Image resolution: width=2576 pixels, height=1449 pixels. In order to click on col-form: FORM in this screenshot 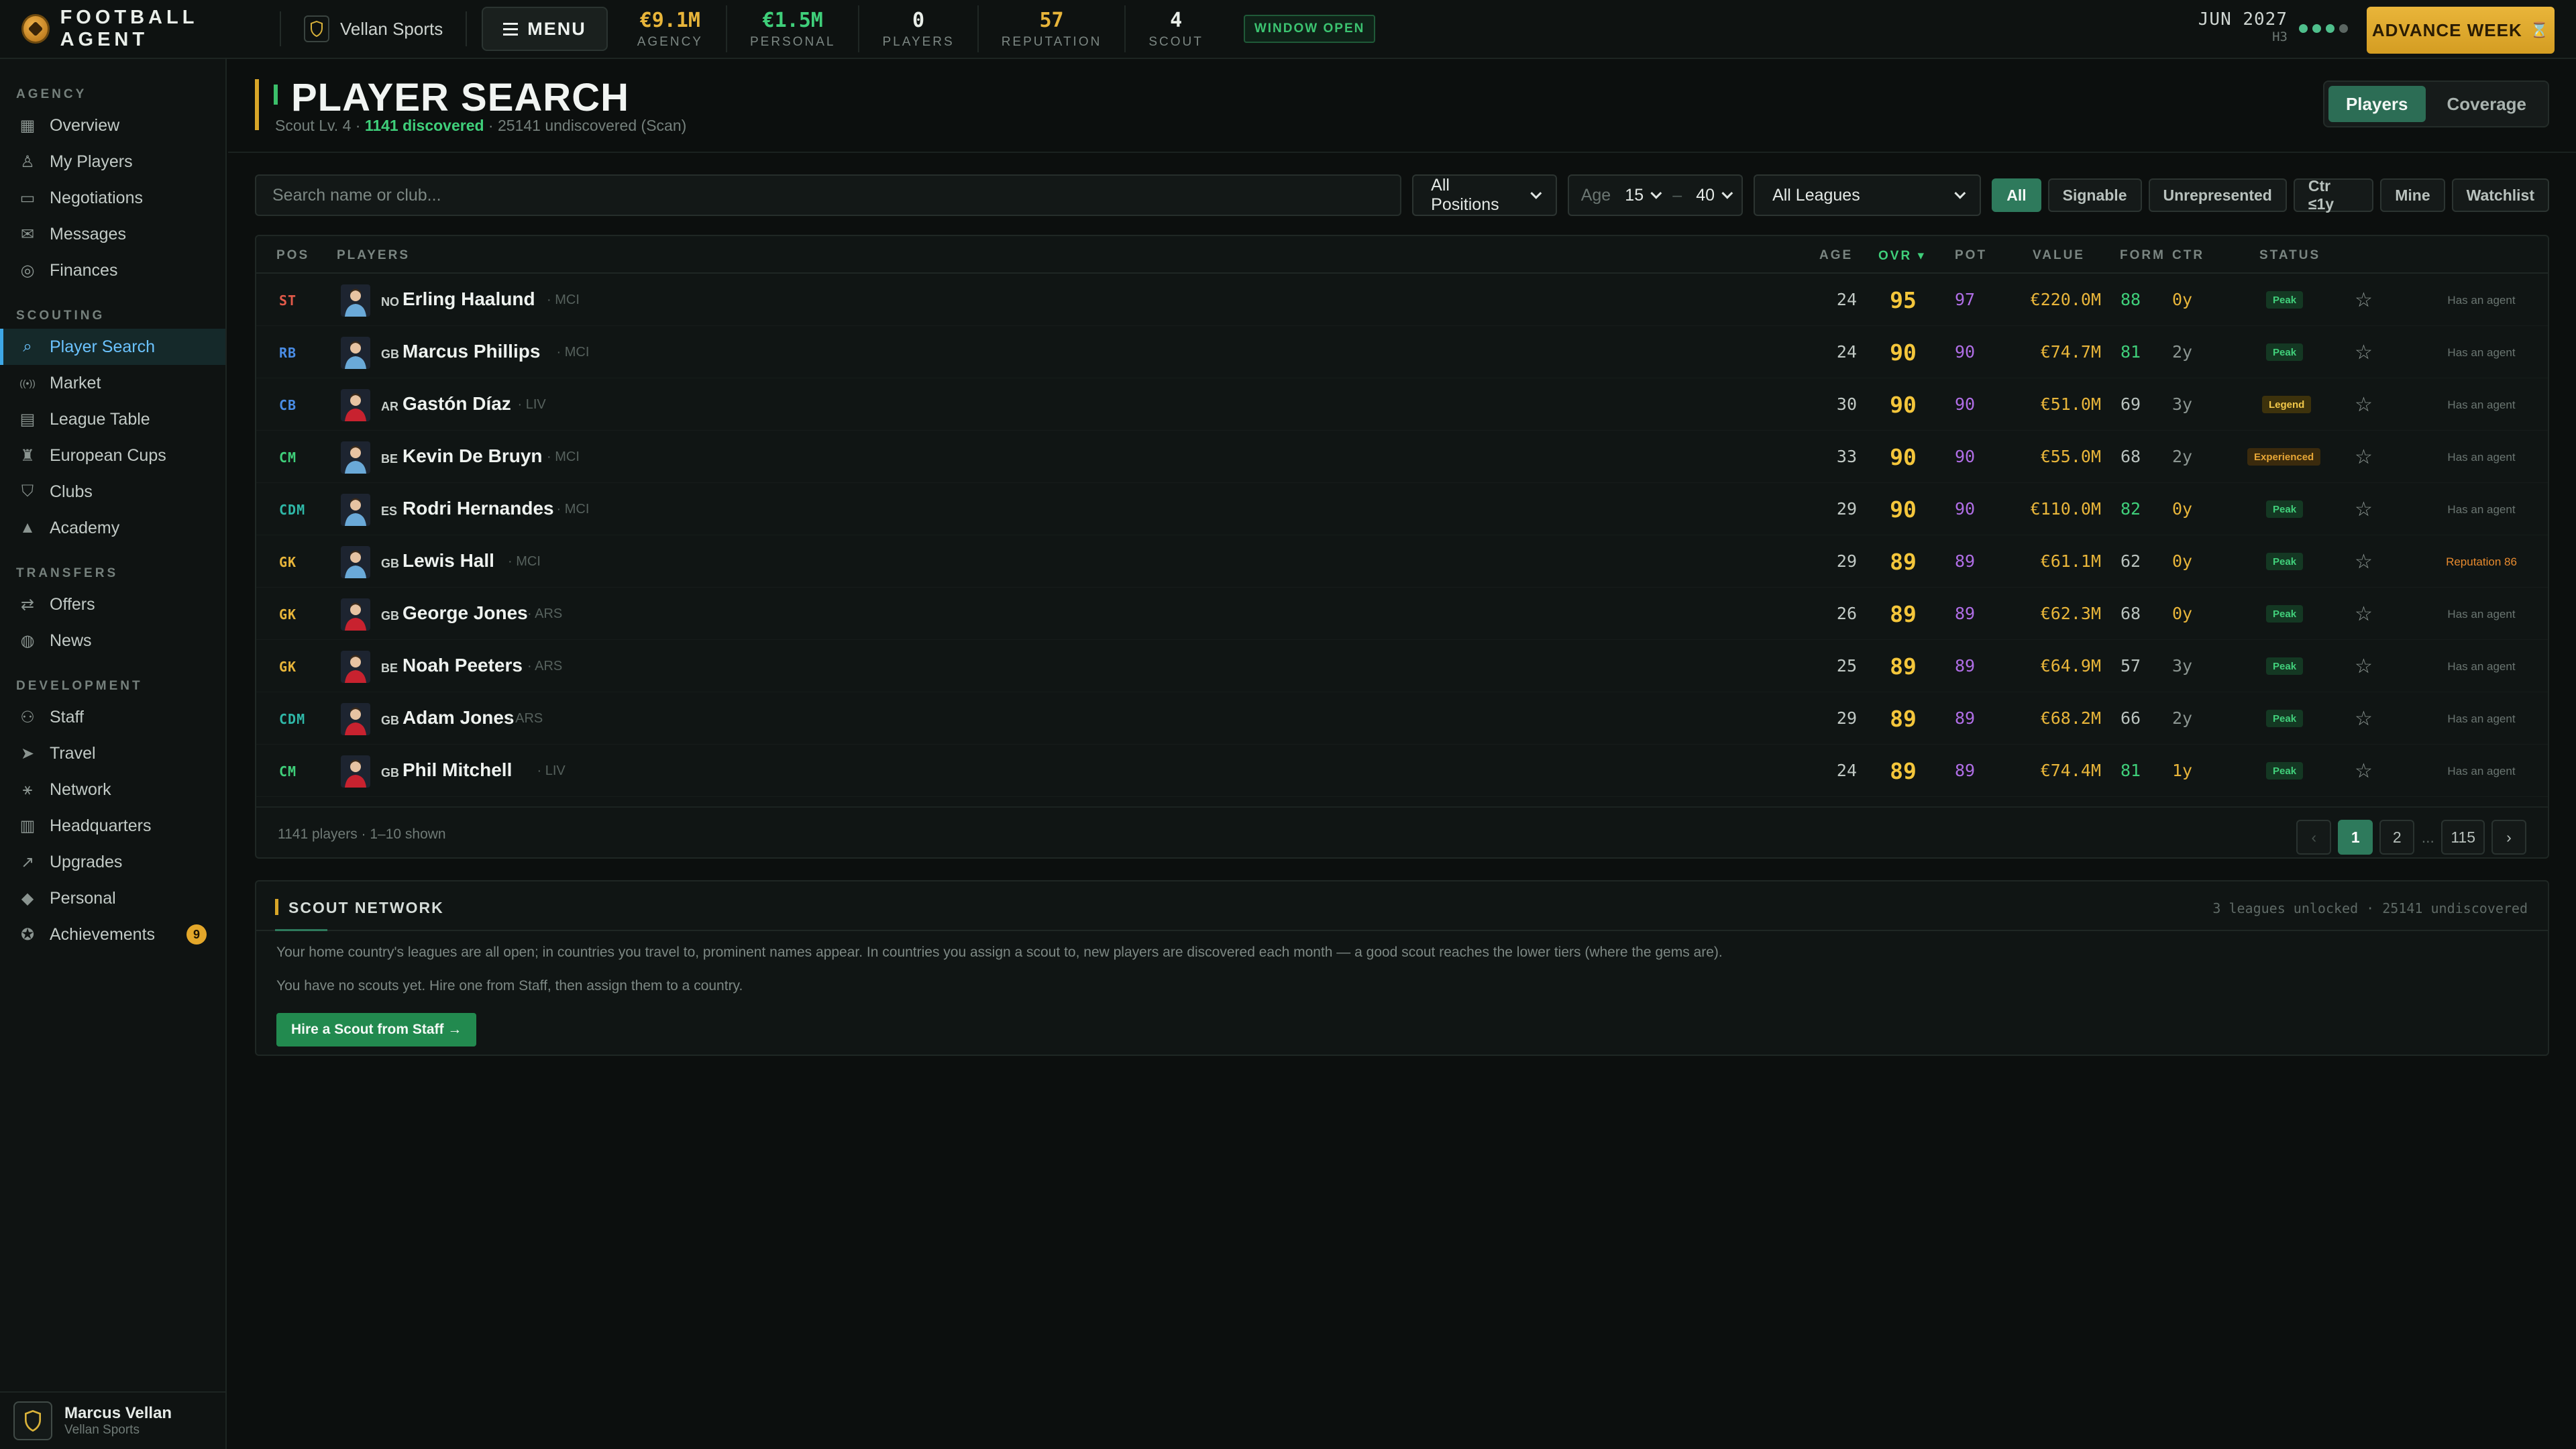, I will do `click(2142, 255)`.